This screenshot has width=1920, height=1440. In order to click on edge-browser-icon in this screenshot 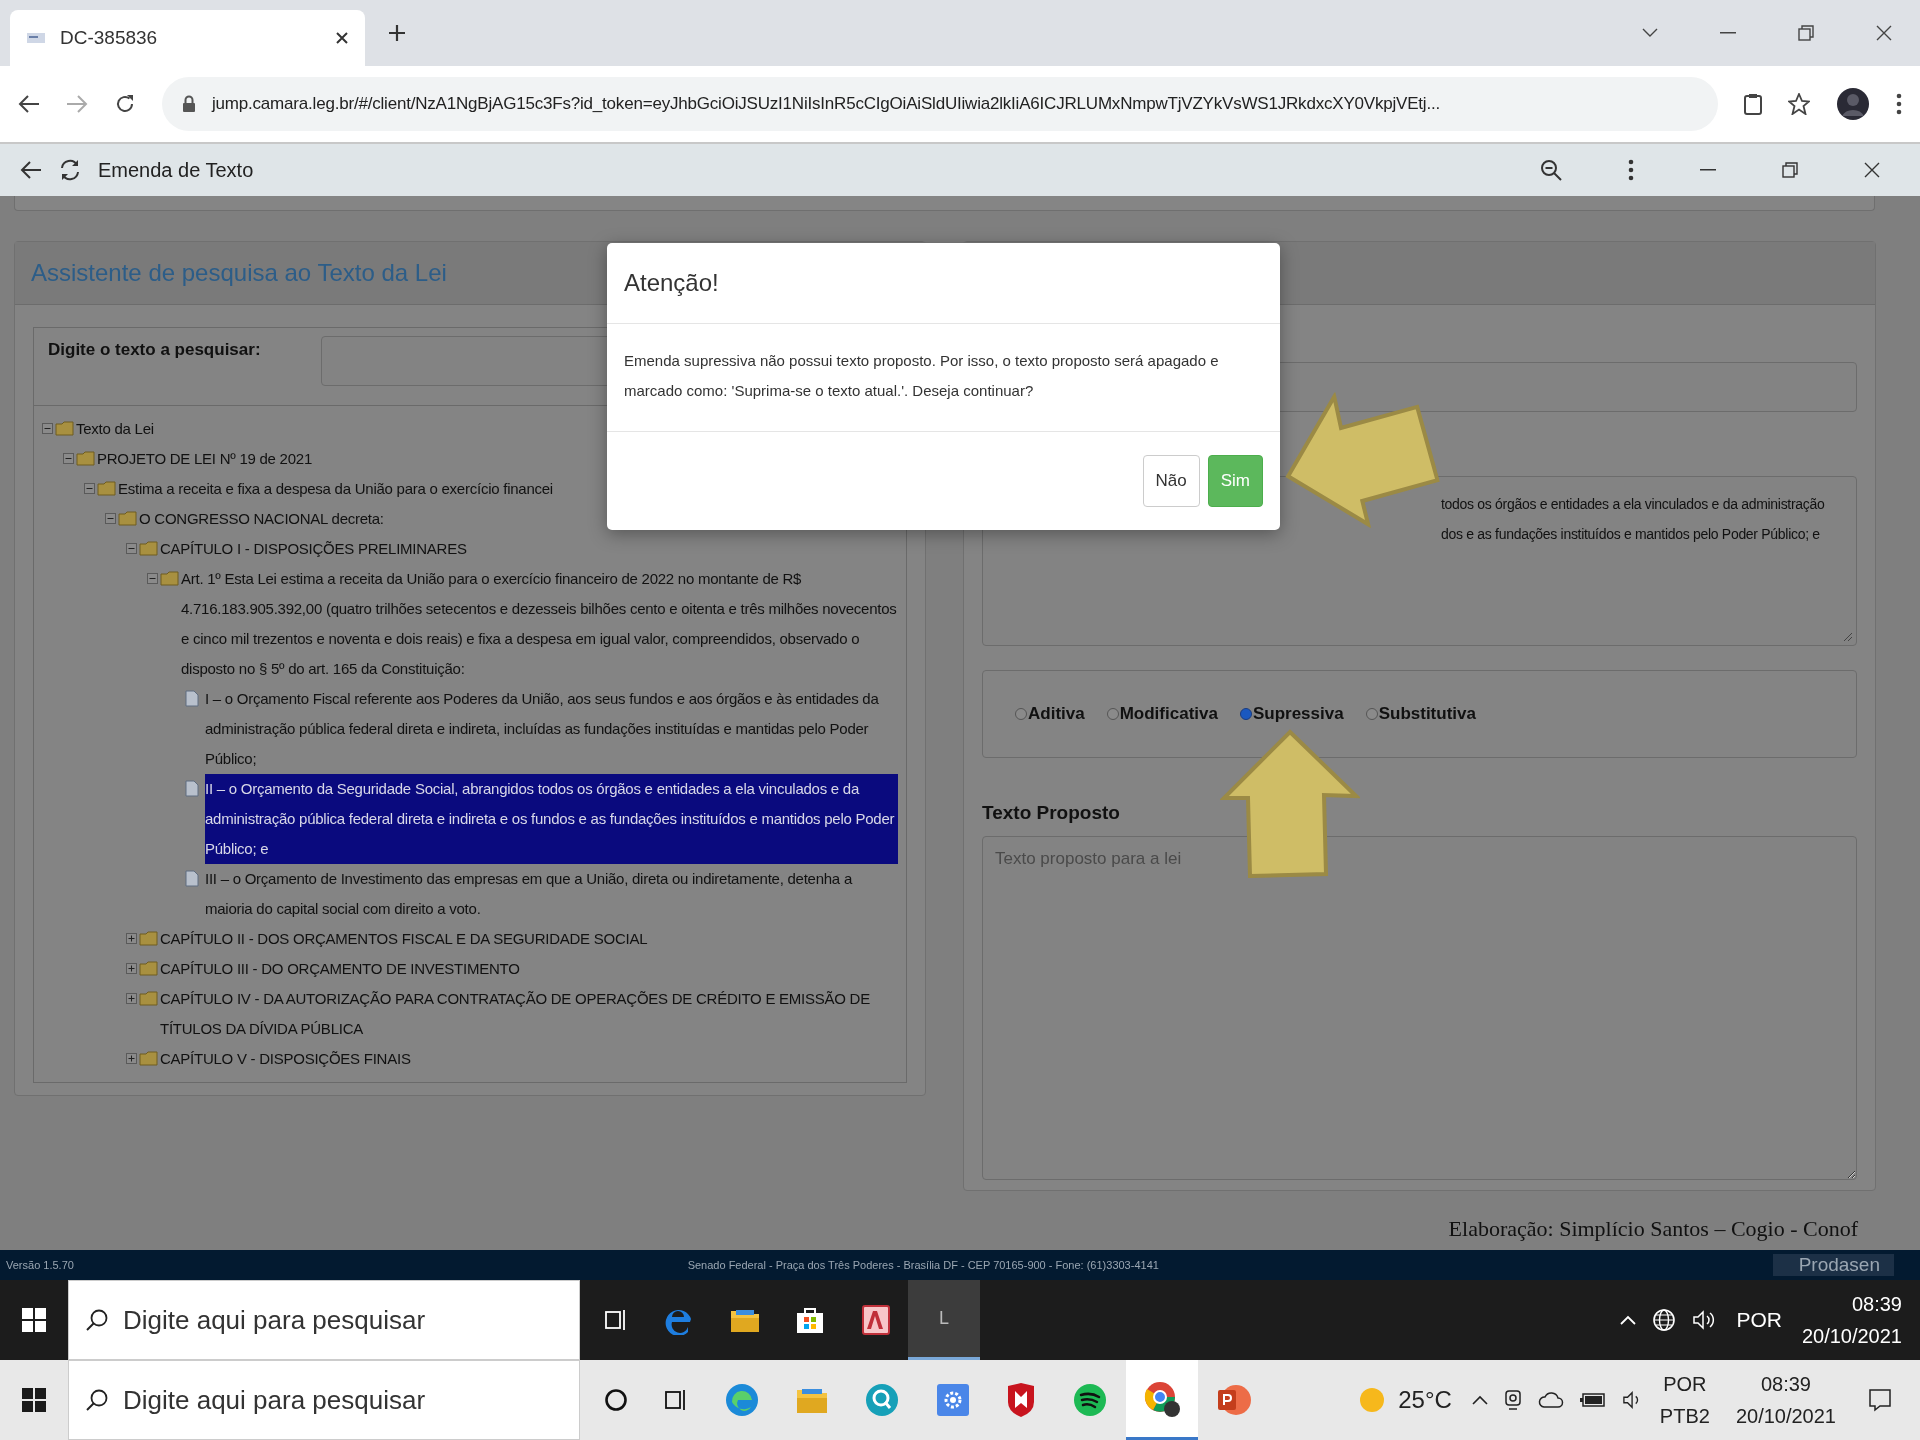, I will do `click(742, 1400)`.